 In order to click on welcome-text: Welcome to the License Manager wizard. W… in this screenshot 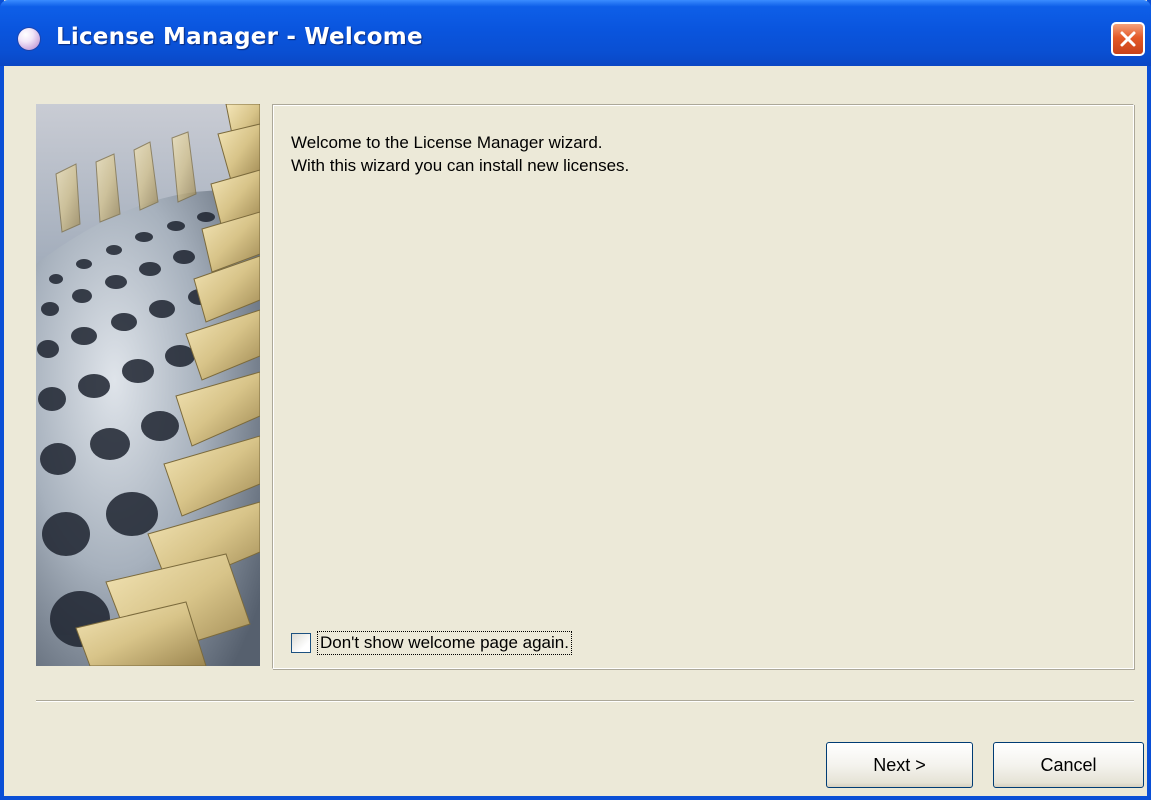, I will do `click(460, 154)`.